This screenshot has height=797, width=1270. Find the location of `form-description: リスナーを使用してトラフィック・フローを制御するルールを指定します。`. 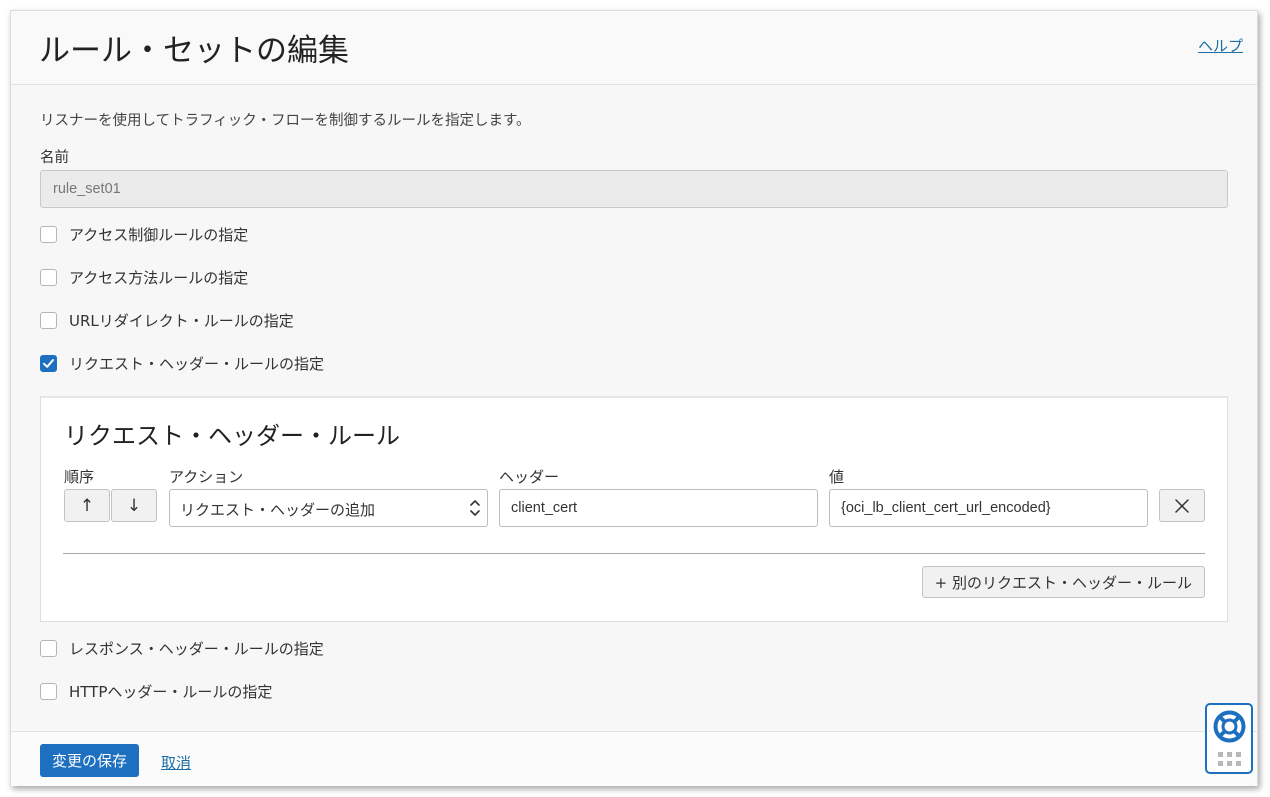

form-description: リスナーを使用してトラフィック・フローを制御するルールを指定します。 is located at coordinates (285, 121).